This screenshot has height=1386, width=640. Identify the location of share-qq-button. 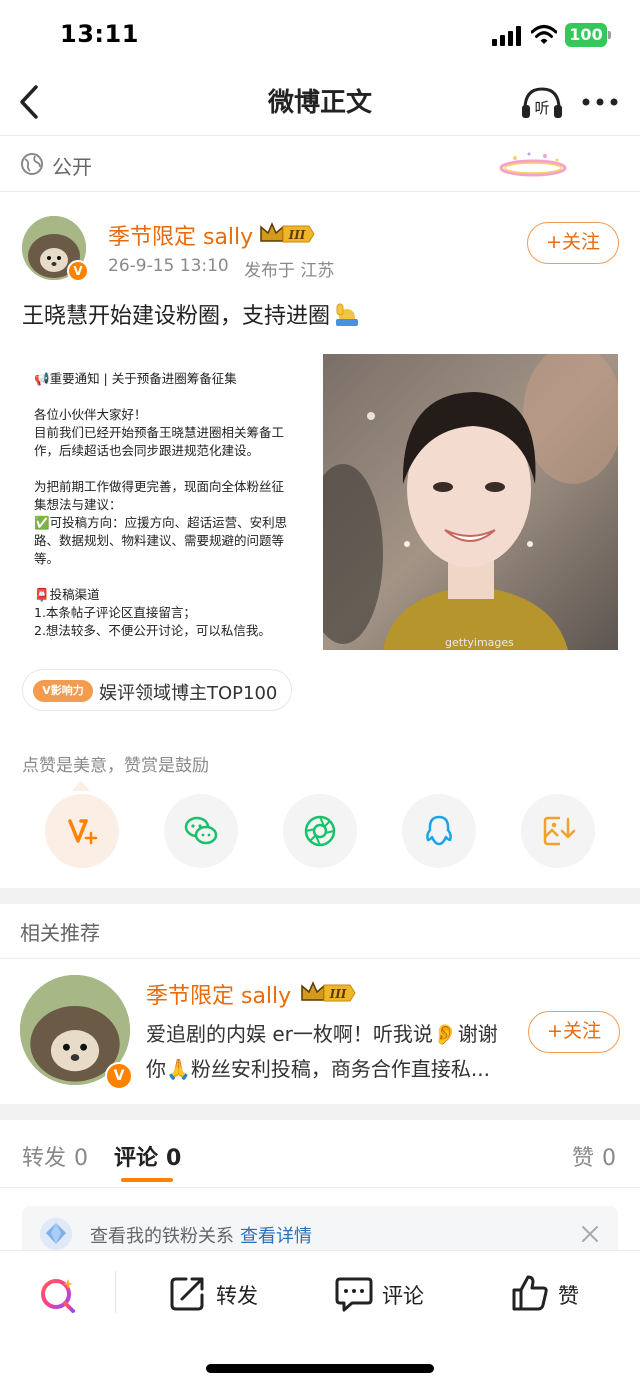
(439, 831).